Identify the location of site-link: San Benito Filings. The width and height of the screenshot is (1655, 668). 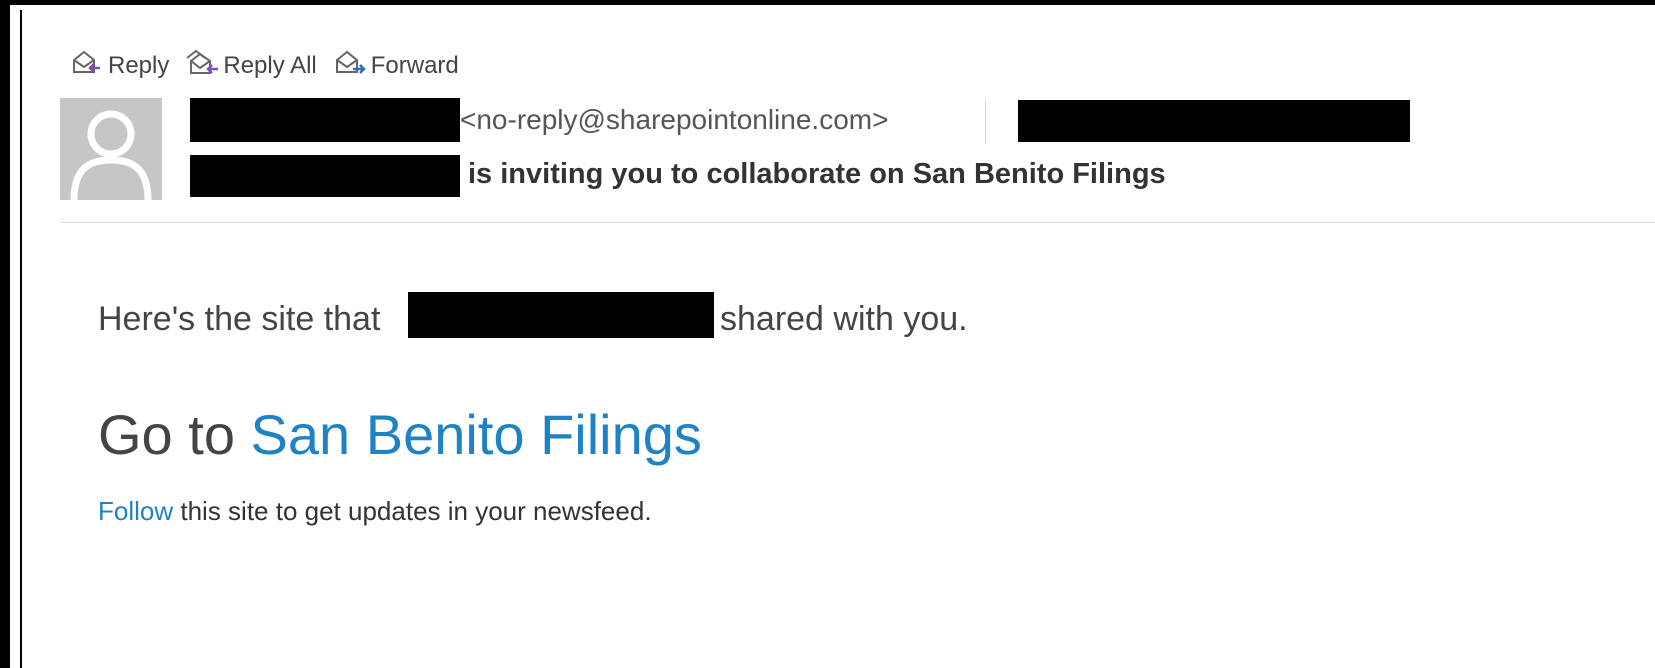
(476, 434).